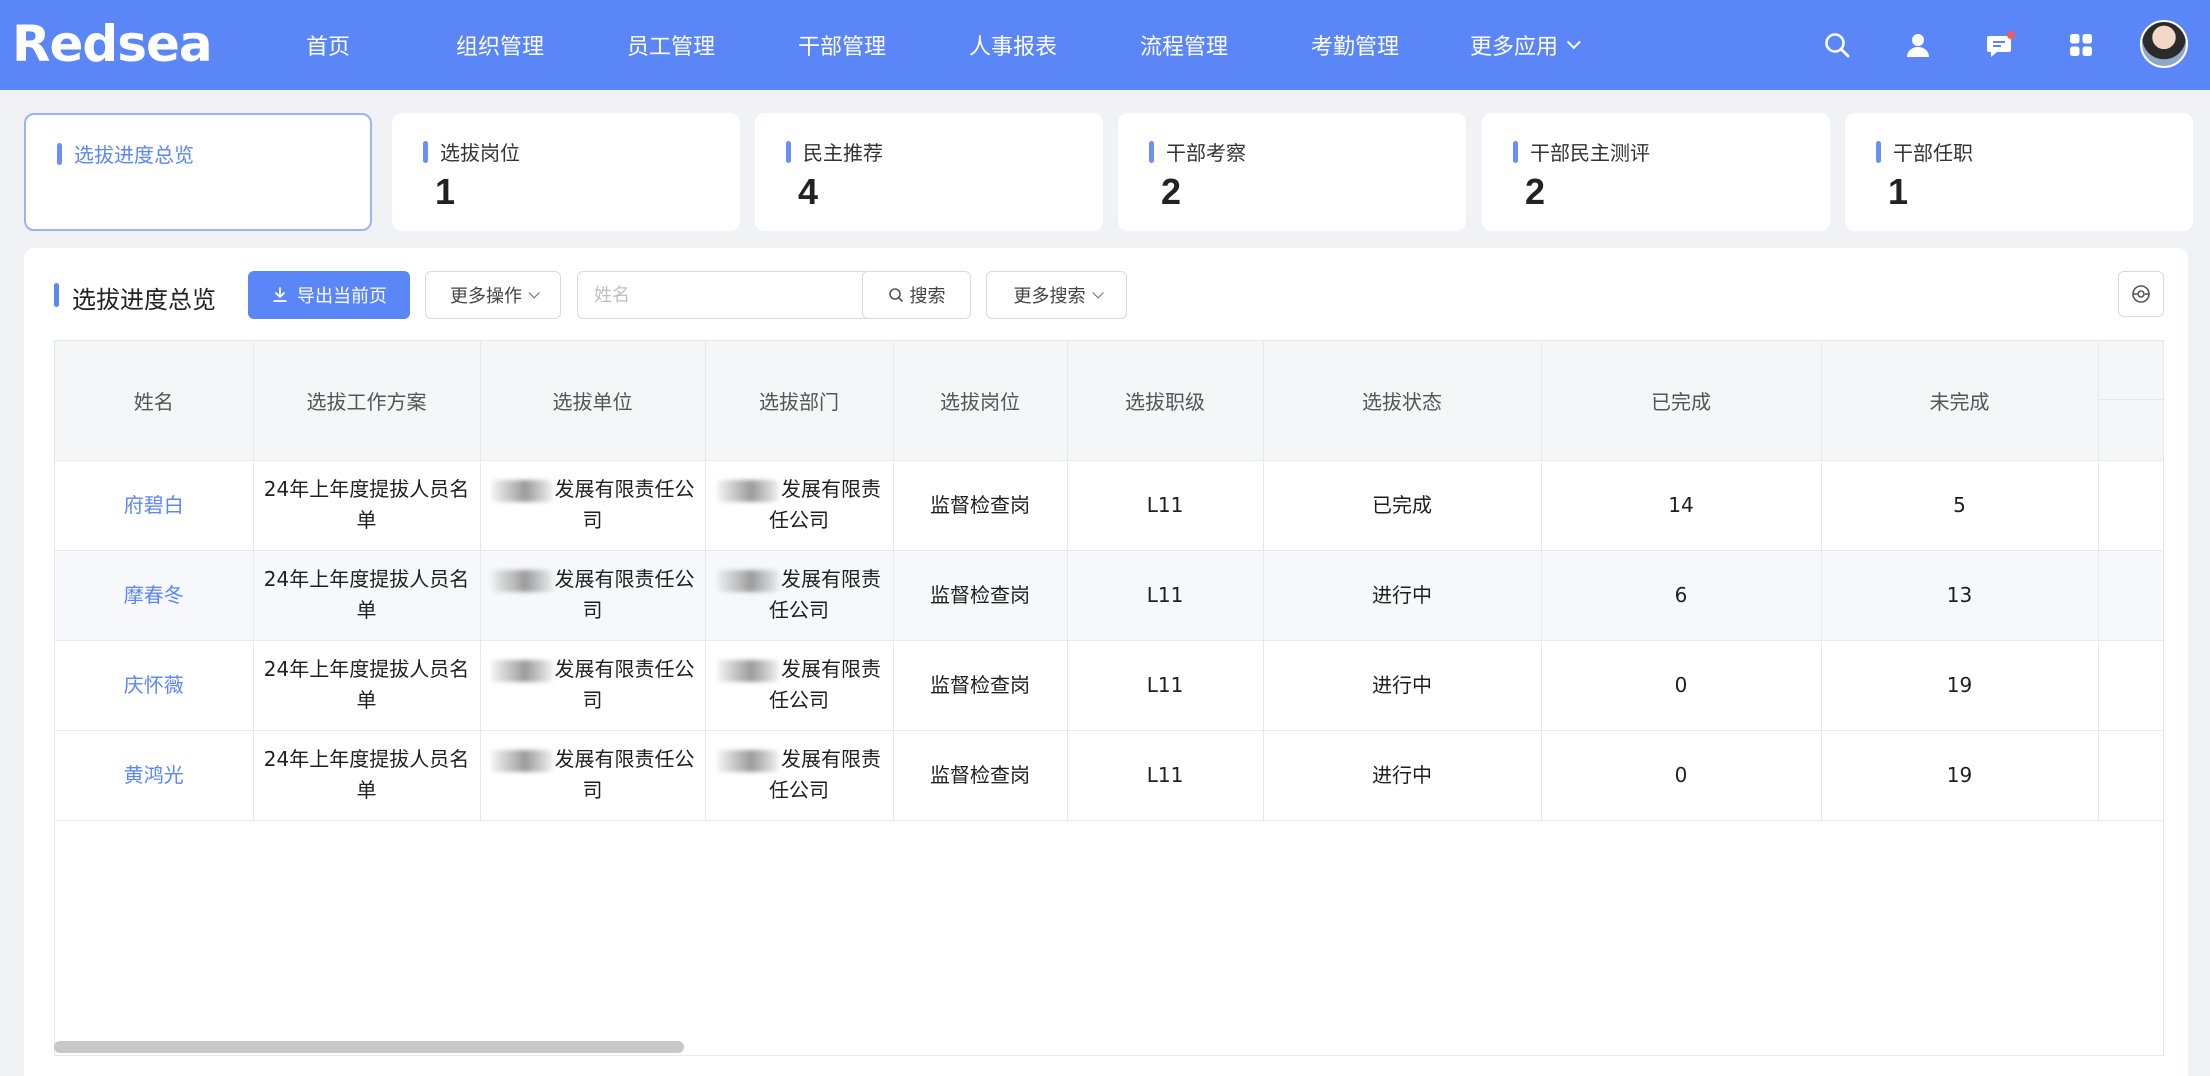 Image resolution: width=2210 pixels, height=1076 pixels. Describe the element at coordinates (1013, 45) in the screenshot. I see `nav-item-hr-reports: 人事报表` at that location.